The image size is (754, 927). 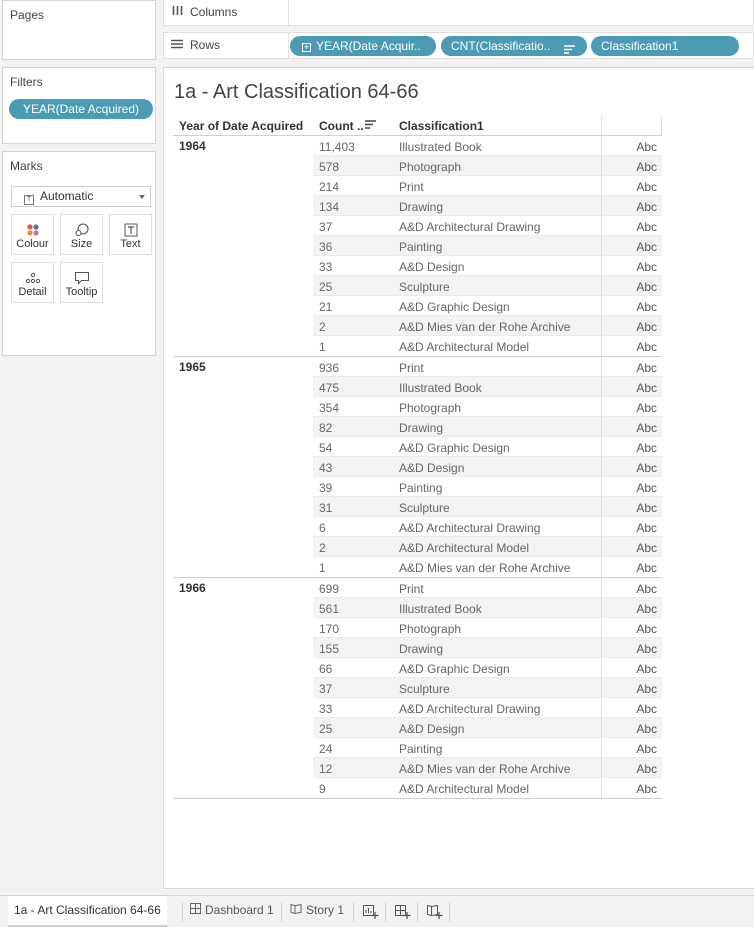 I want to click on size-card: Size, so click(x=81, y=234).